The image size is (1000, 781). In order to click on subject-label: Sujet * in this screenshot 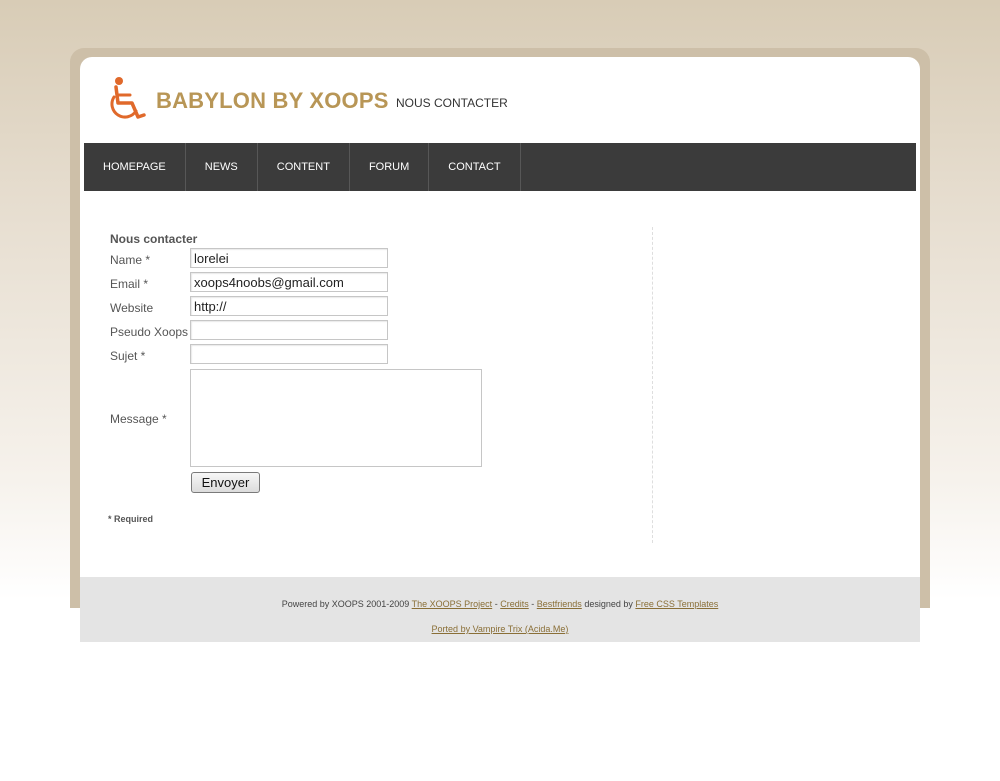, I will do `click(128, 356)`.